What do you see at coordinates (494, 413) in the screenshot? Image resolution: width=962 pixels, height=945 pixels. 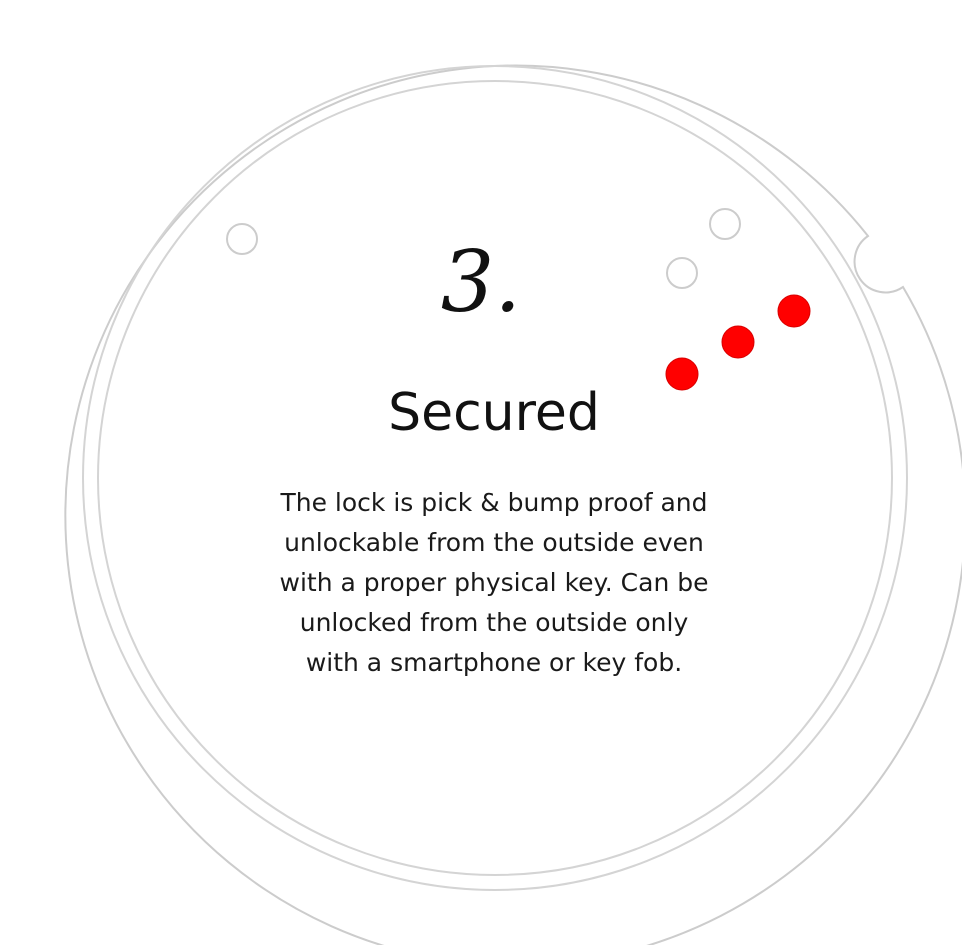 I see `step-title: Secured` at bounding box center [494, 413].